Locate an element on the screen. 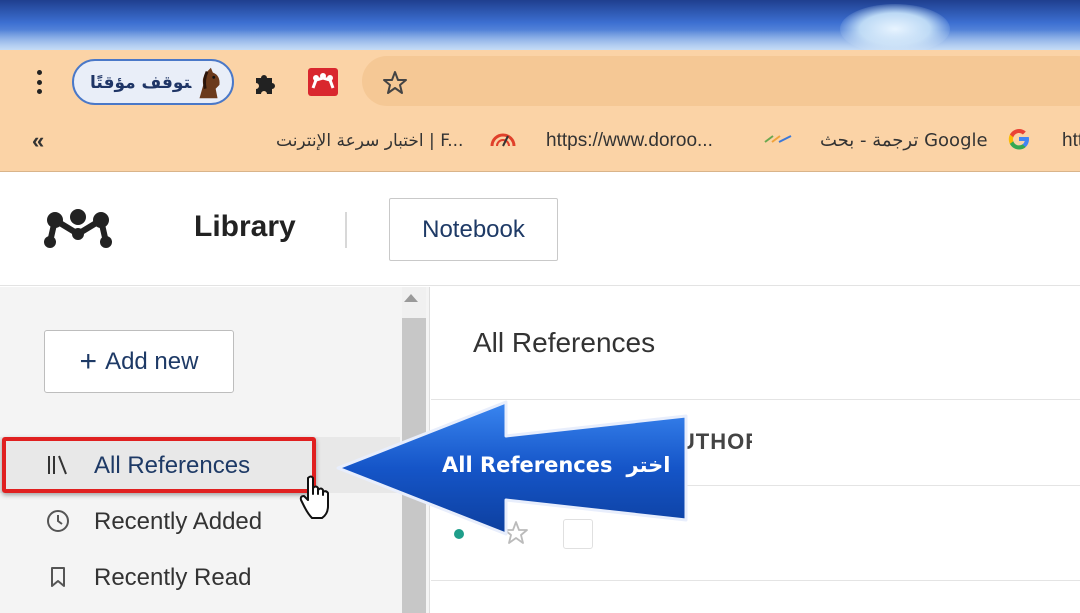  add-new-button: + Add new is located at coordinates (139, 361).